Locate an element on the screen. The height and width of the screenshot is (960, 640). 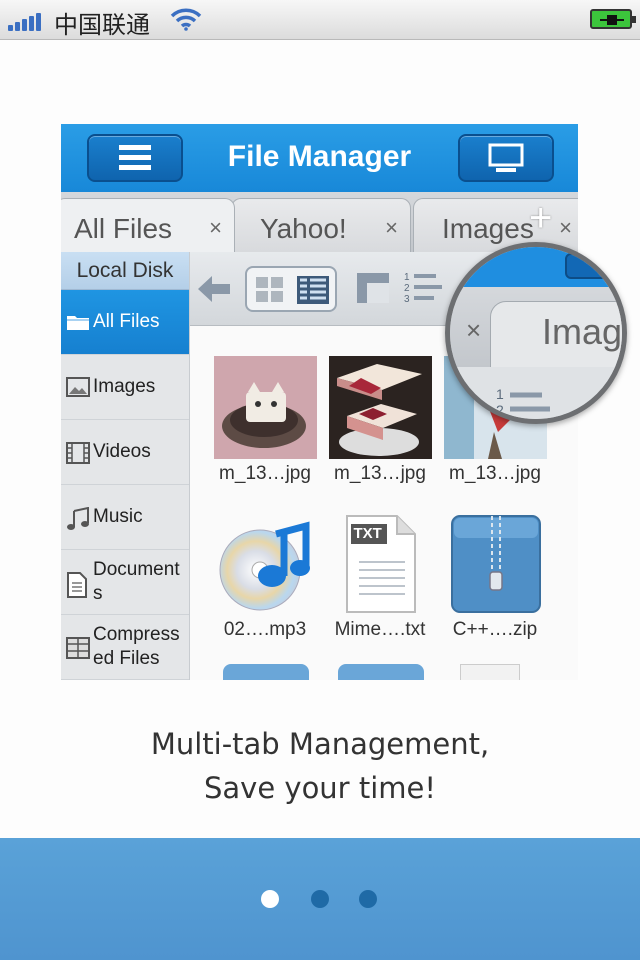
back-arrow-icon is located at coordinates (214, 289).